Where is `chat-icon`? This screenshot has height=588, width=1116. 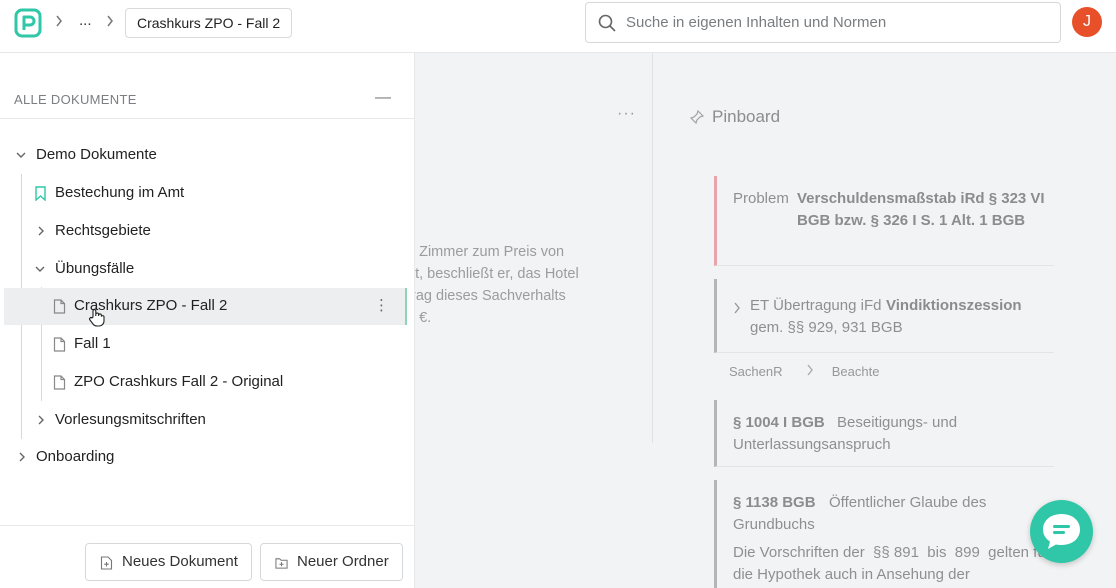 chat-icon is located at coordinates (1061, 531).